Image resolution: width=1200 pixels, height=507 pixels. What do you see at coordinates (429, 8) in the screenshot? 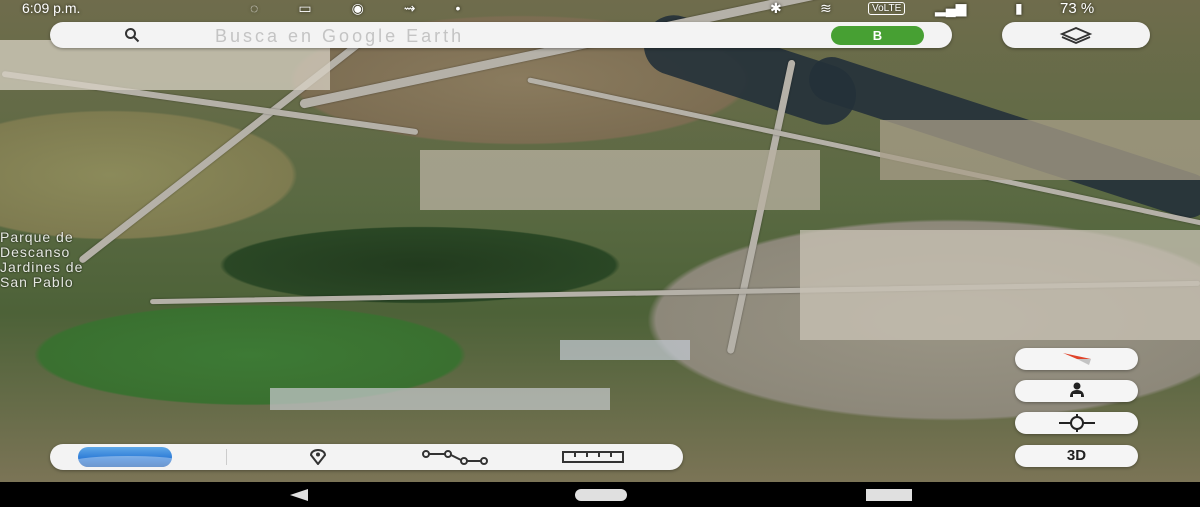
I see `route-icon: ⇝` at bounding box center [429, 8].